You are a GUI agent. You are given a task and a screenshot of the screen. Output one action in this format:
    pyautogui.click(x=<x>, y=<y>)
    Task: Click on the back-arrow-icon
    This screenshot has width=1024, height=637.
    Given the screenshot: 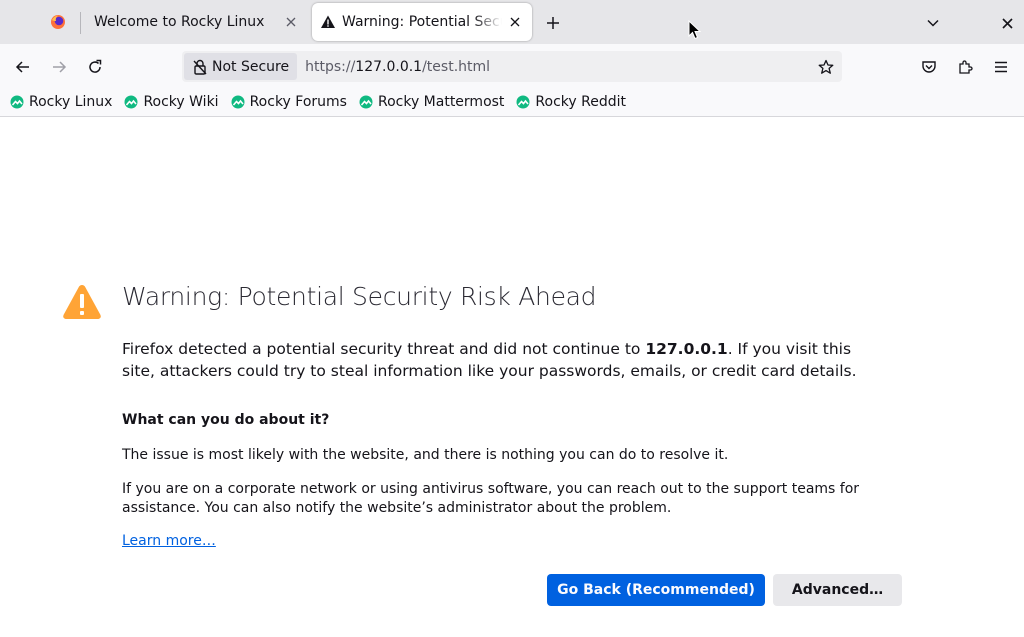 What is the action you would take?
    pyautogui.click(x=22, y=67)
    